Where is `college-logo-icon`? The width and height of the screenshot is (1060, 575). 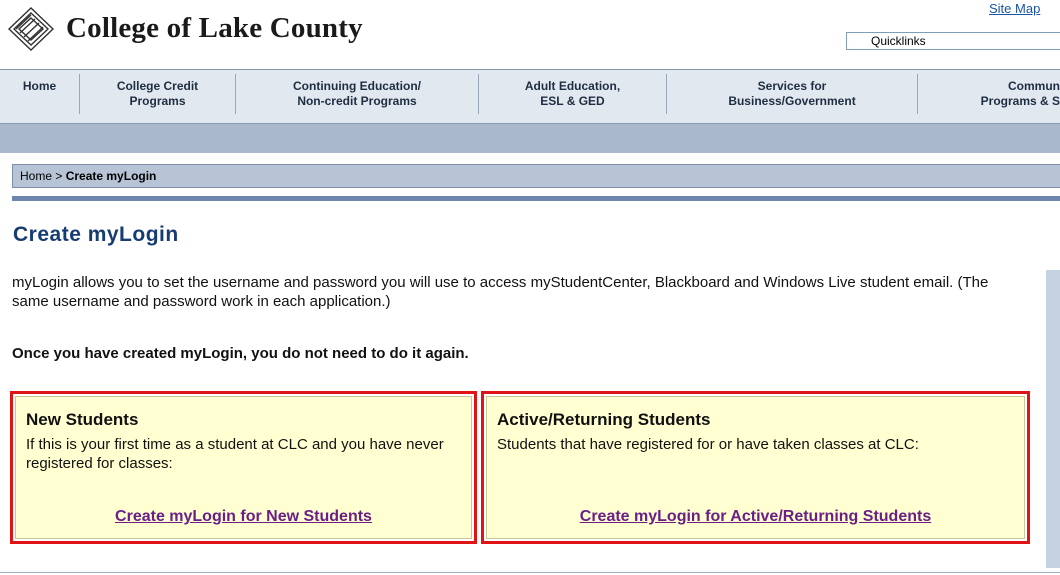 college-logo-icon is located at coordinates (31, 29).